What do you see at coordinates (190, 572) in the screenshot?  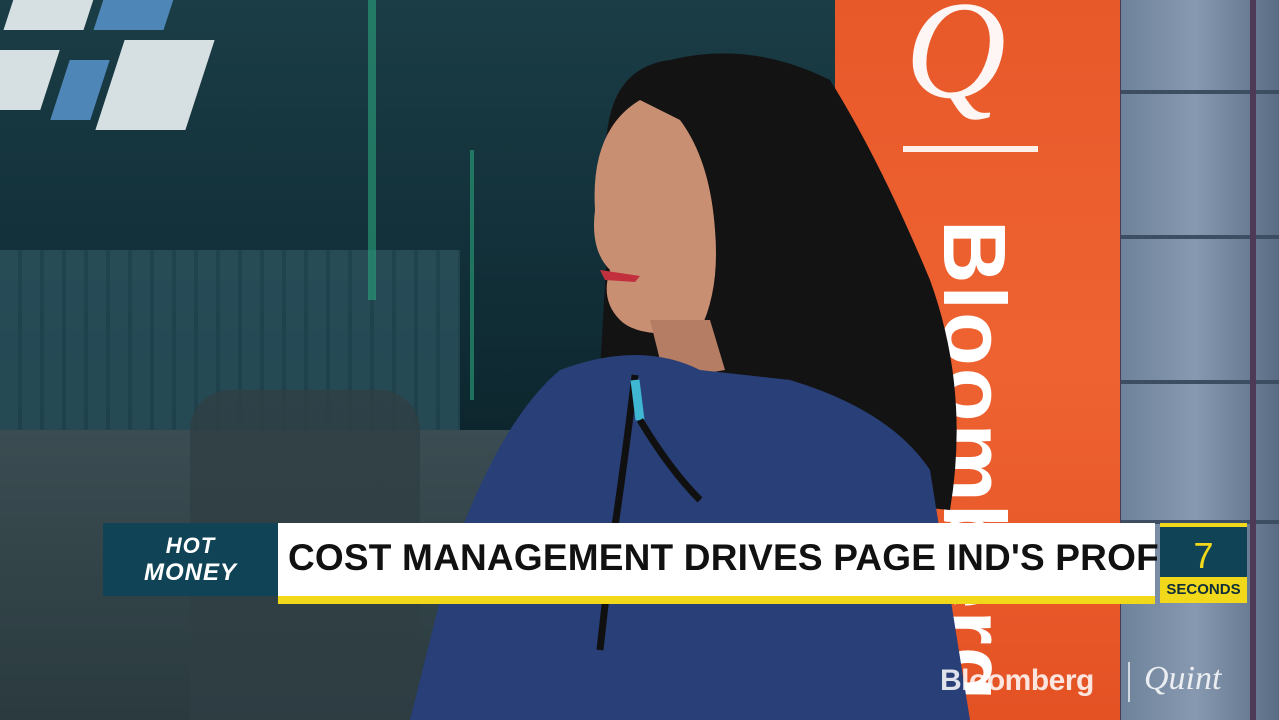 I see `show-logo-line2: MONEY` at bounding box center [190, 572].